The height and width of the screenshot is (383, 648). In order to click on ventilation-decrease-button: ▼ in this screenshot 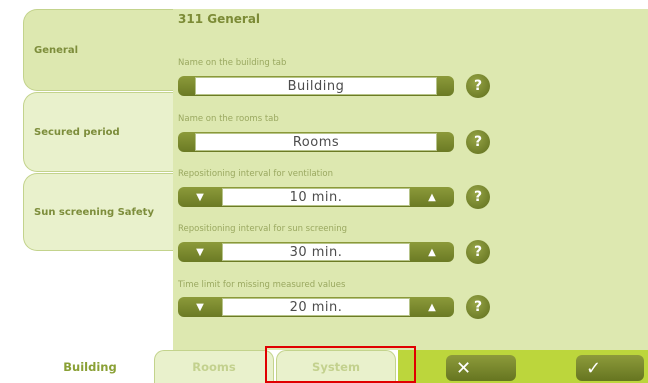, I will do `click(200, 197)`.